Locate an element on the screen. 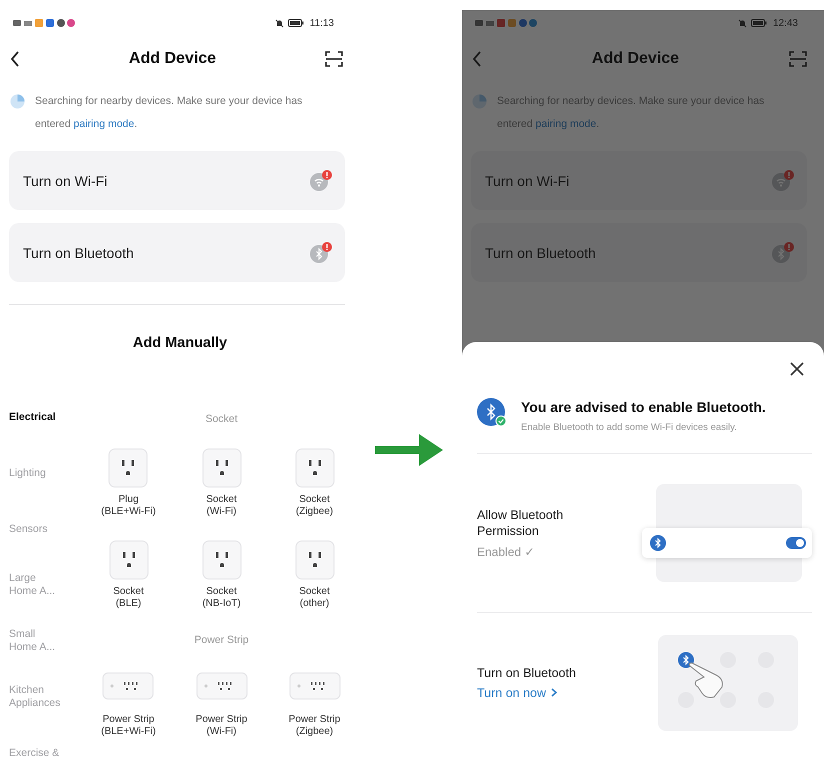  sheet-subtitle: Enable Bluetooth to add some Wi-Fi devices easily. is located at coordinates (629, 427).